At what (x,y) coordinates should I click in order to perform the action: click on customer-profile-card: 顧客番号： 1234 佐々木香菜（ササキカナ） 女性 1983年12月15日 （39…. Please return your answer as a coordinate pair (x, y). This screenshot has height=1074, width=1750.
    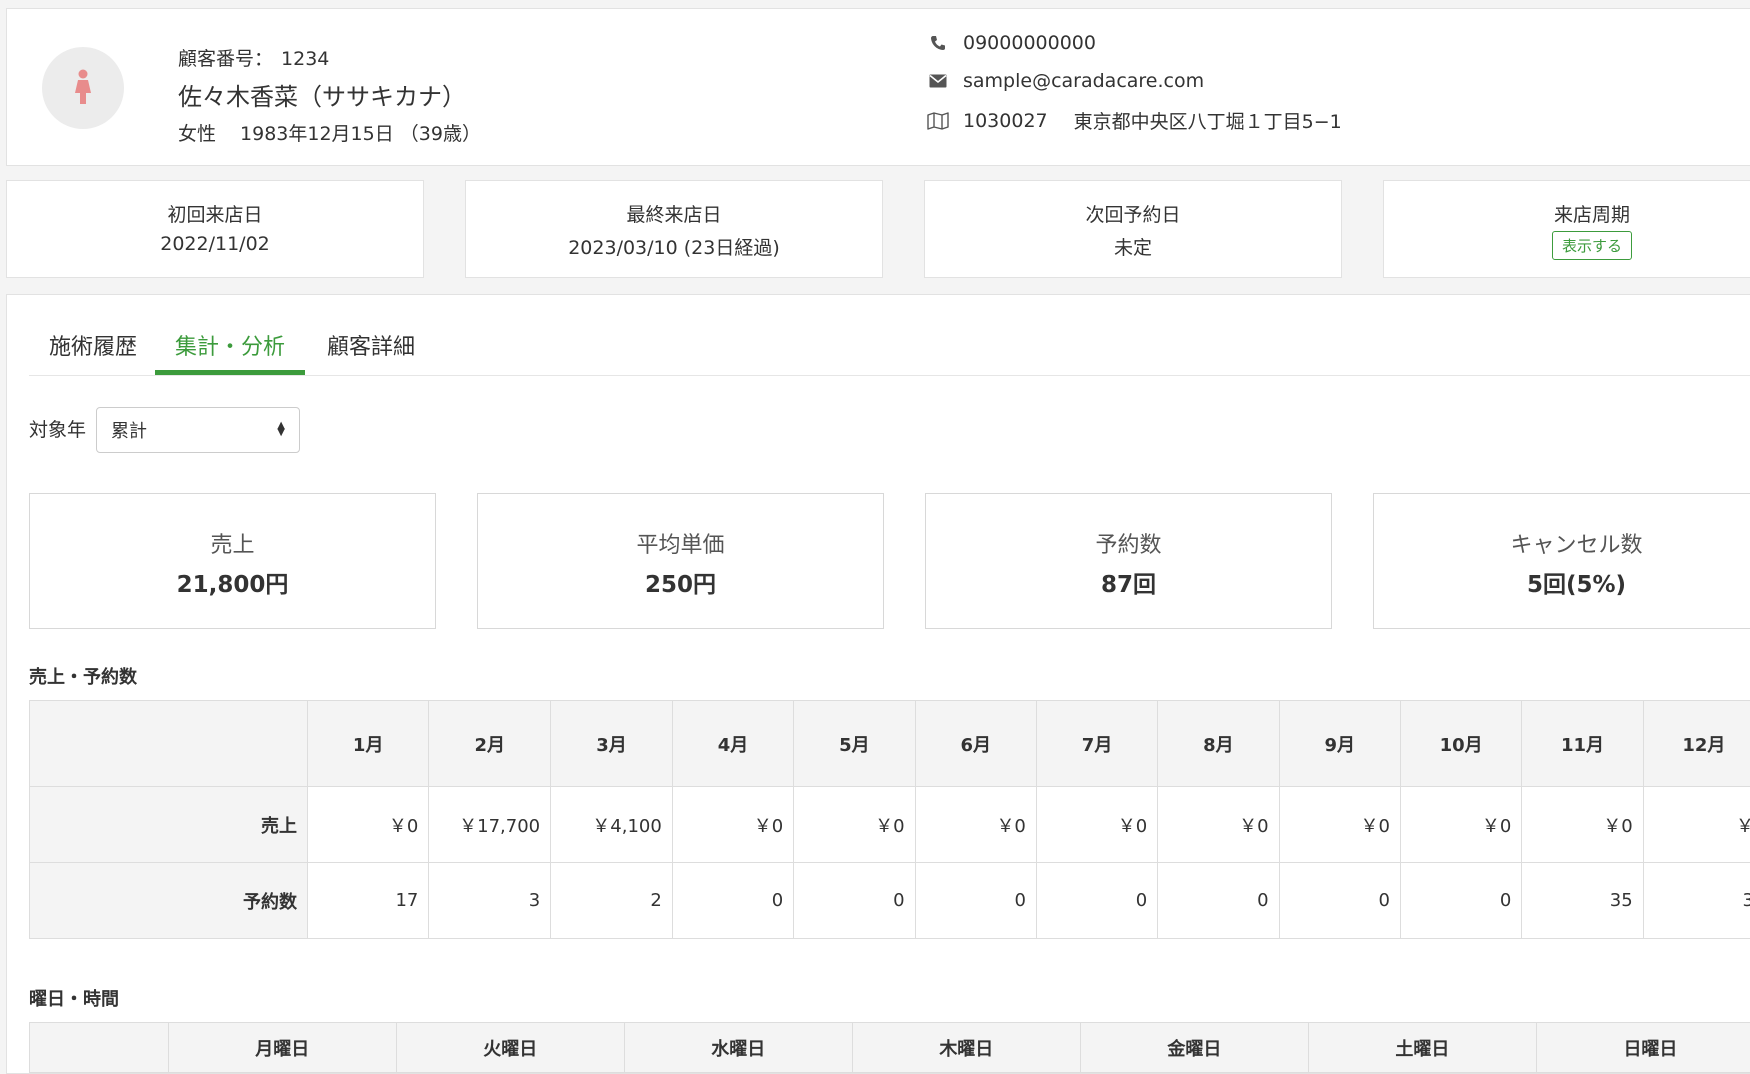
    Looking at the image, I should click on (878, 87).